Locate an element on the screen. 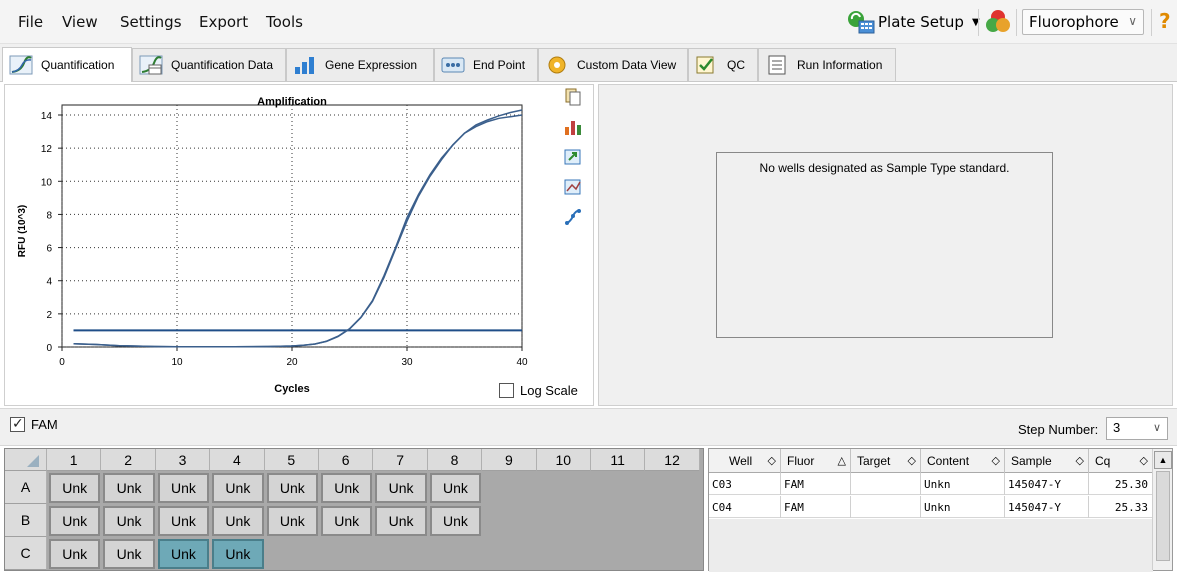 The height and width of the screenshot is (572, 1177). column-header-content: Content ◇ is located at coordinates (963, 461).